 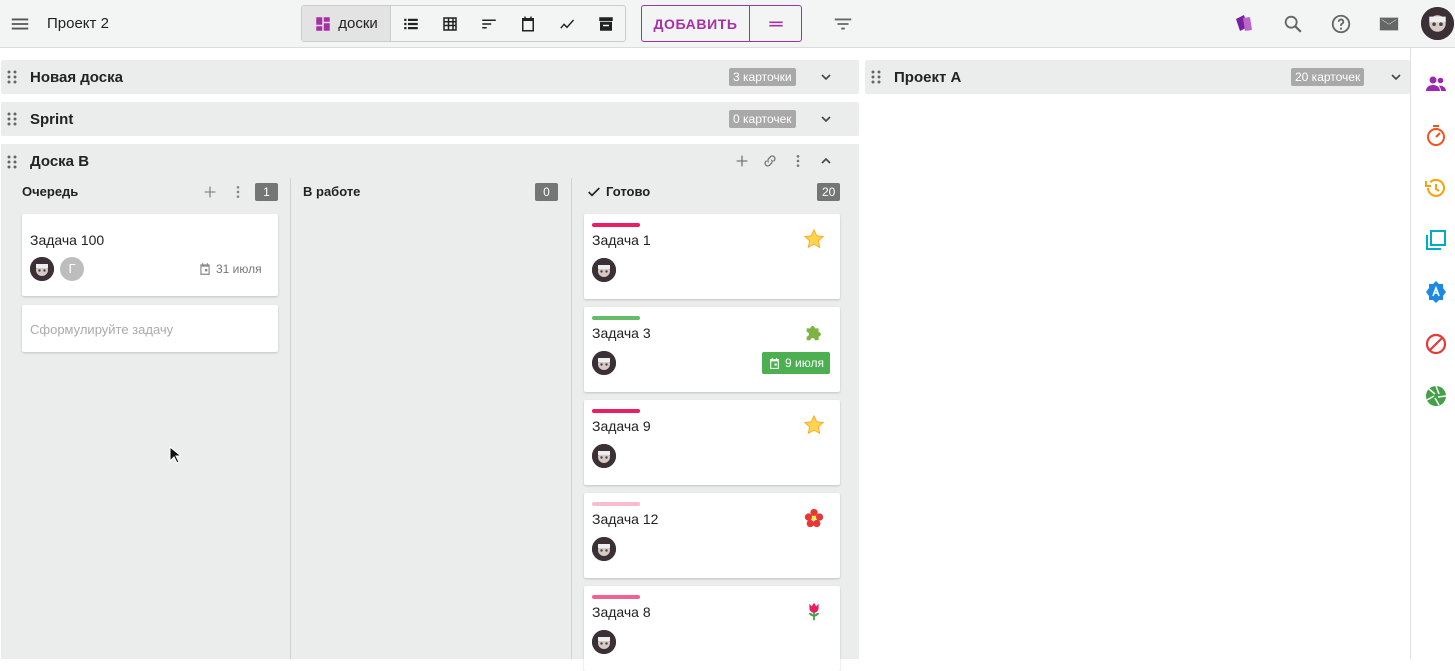 What do you see at coordinates (332, 191) in the screenshot?
I see `column-title-in-progress: В работе` at bounding box center [332, 191].